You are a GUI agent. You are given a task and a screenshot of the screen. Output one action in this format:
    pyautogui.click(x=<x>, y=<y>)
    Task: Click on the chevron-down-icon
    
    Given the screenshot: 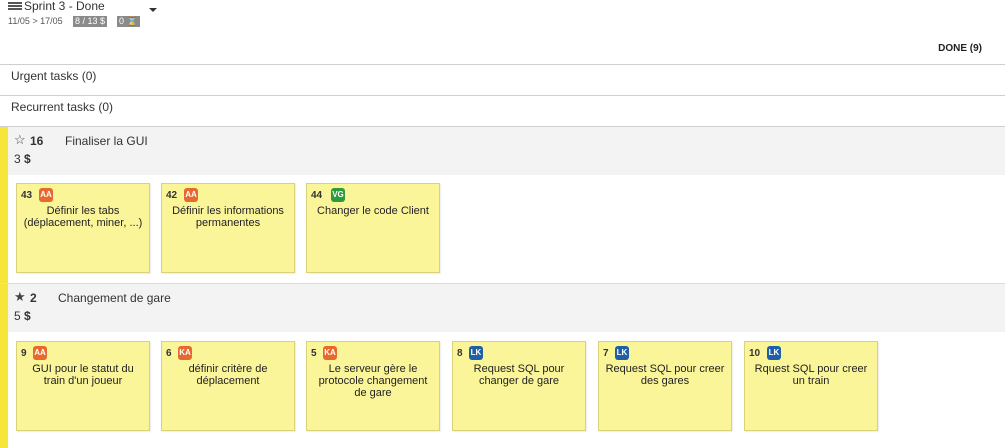 What is the action you would take?
    pyautogui.click(x=153, y=10)
    